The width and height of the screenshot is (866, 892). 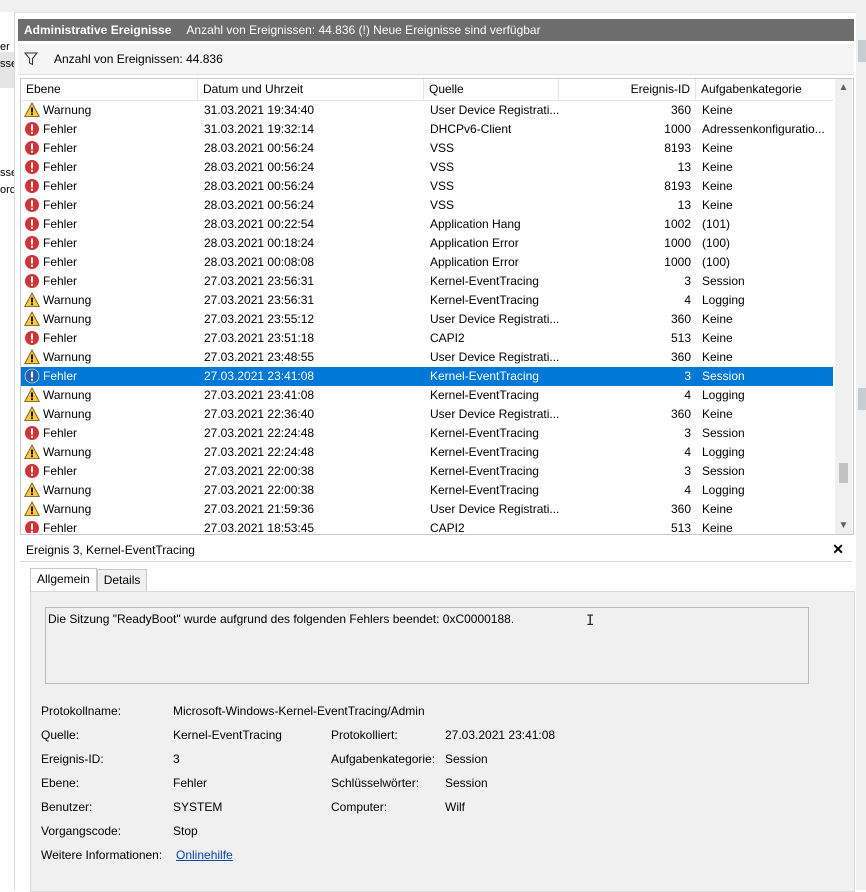 I want to click on cell-task-category: (100), so click(x=716, y=243).